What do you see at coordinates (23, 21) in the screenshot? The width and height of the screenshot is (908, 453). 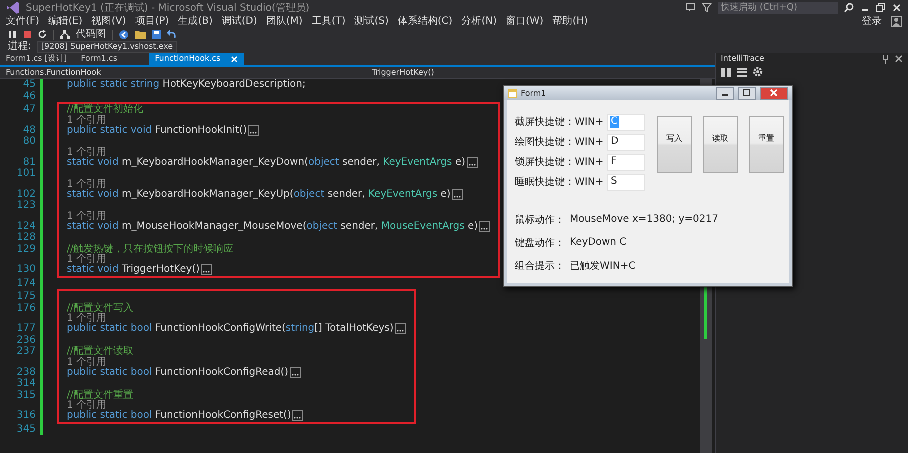 I see `menu-item: 文件(F)` at bounding box center [23, 21].